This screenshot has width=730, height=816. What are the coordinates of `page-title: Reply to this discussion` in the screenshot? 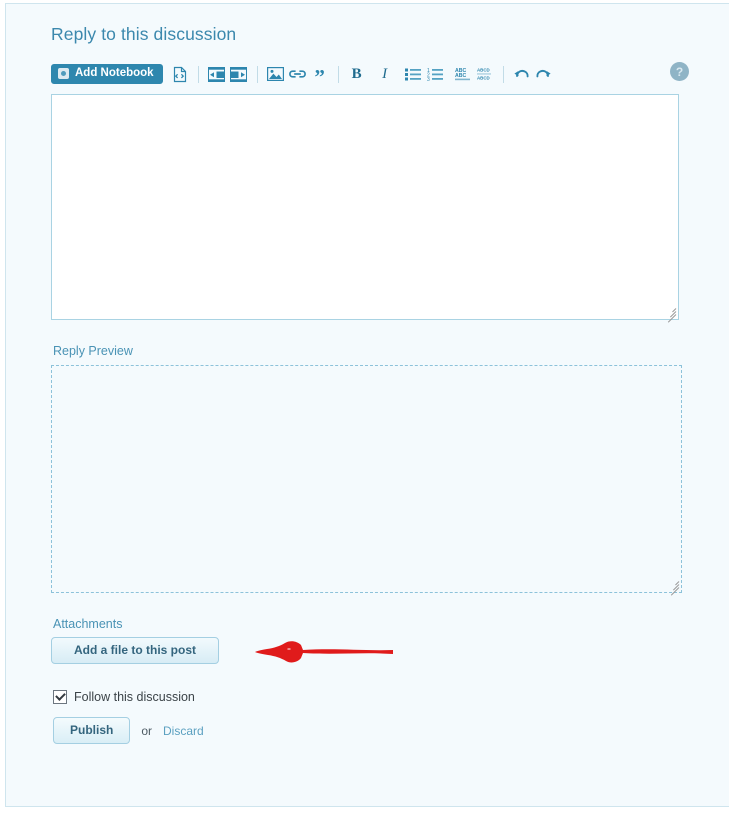 It's located at (144, 34).